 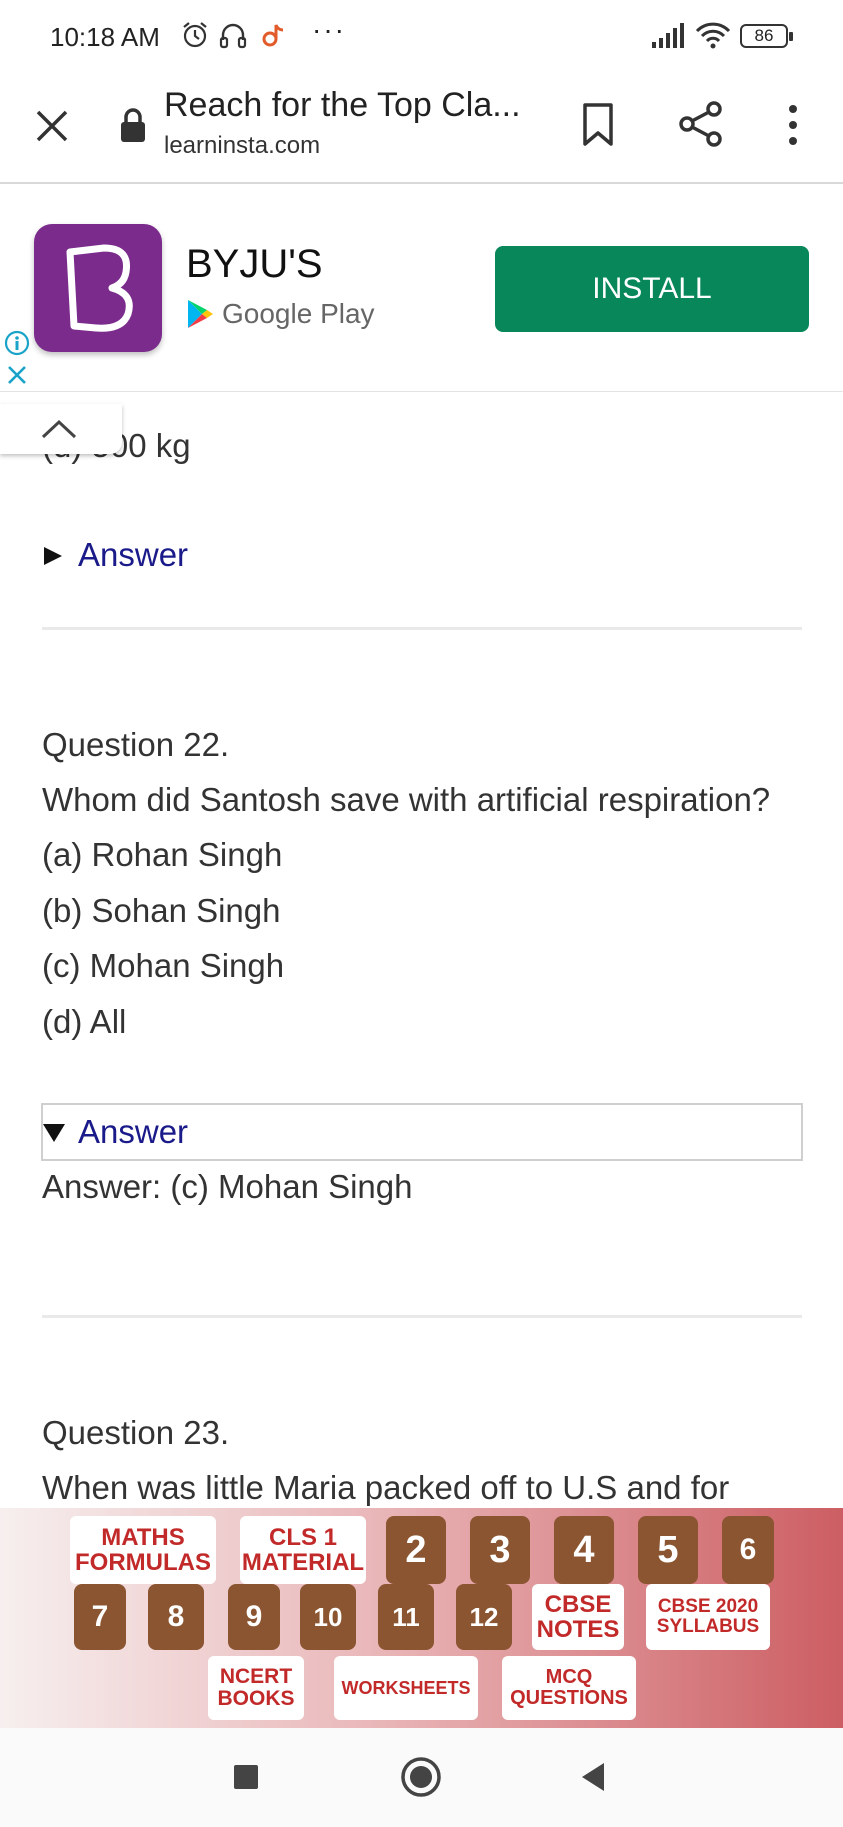 What do you see at coordinates (233, 36) in the screenshot?
I see `headphones-icon` at bounding box center [233, 36].